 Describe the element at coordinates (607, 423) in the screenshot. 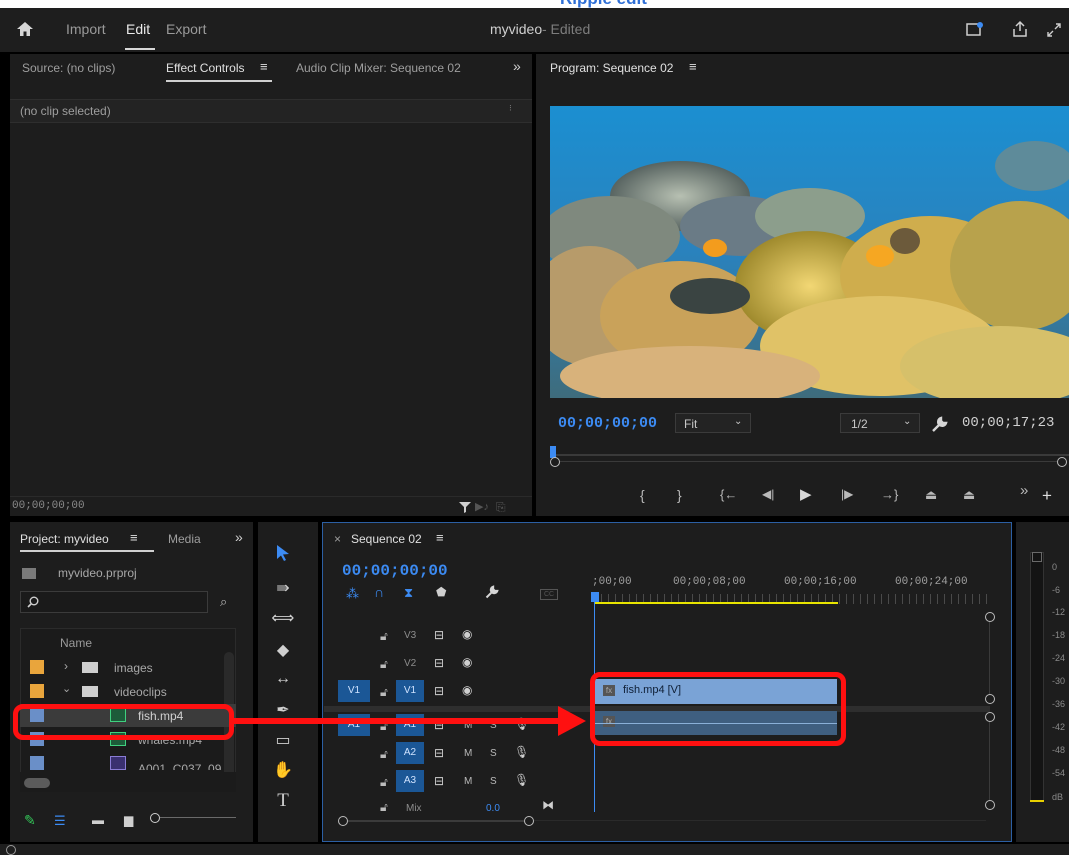

I see `program-playhead-timecode: 00;00;00;00` at that location.